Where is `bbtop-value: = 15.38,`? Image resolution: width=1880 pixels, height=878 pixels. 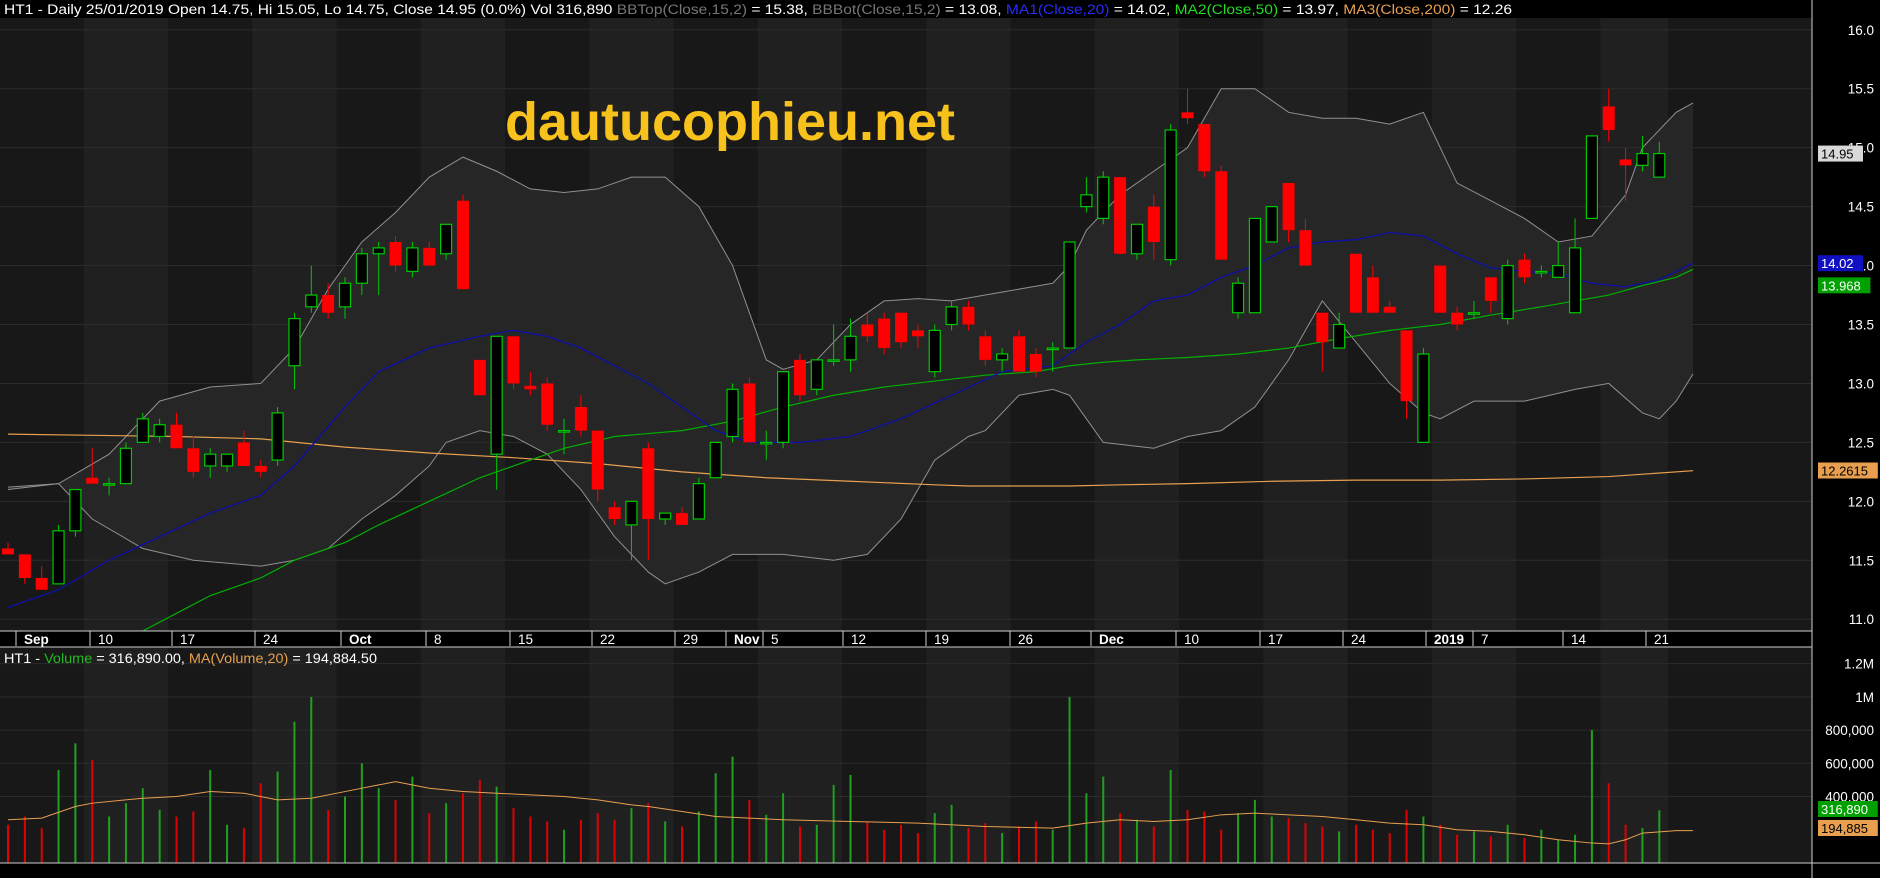
bbtop-value: = 15.38, is located at coordinates (779, 9).